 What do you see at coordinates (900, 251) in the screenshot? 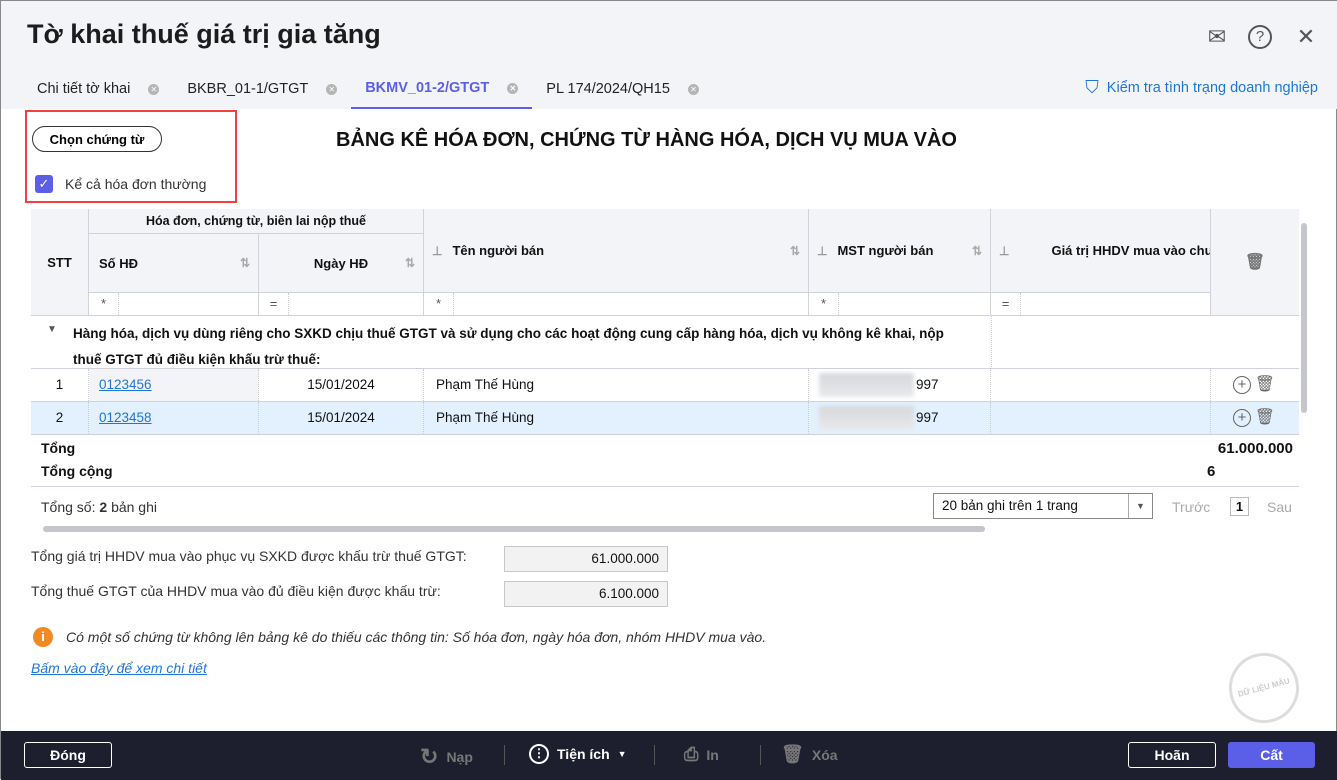
I see `col-mst: ⊥ MST người bán ⇅` at bounding box center [900, 251].